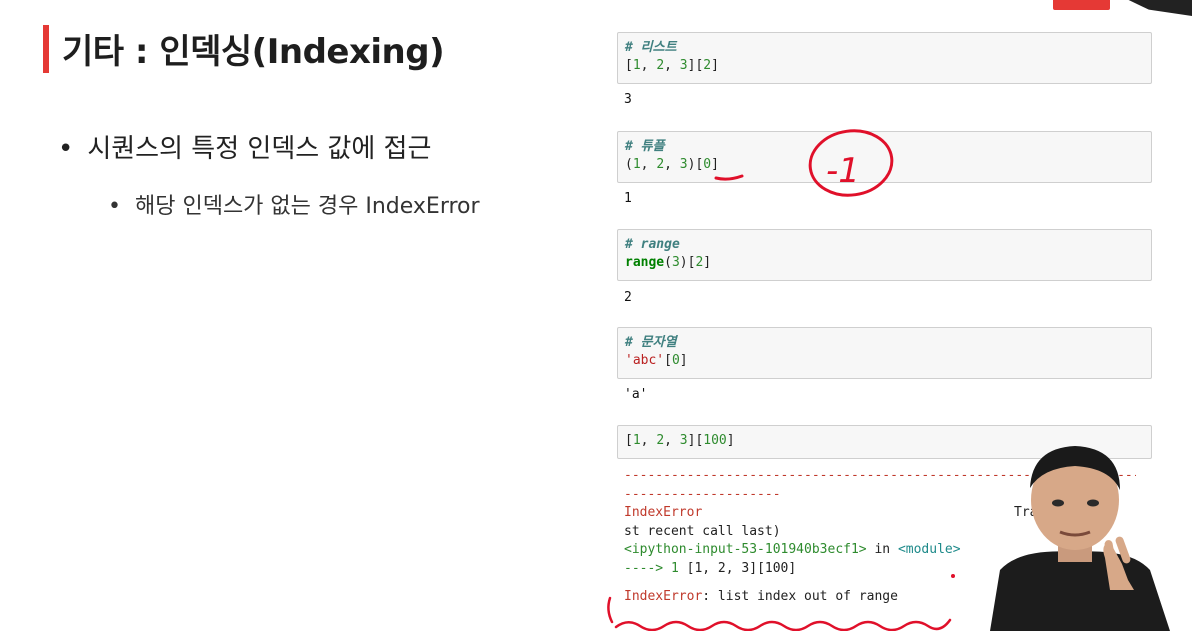 The image size is (1192, 631). Describe the element at coordinates (953, 576) in the screenshot. I see `ink-dot` at that location.